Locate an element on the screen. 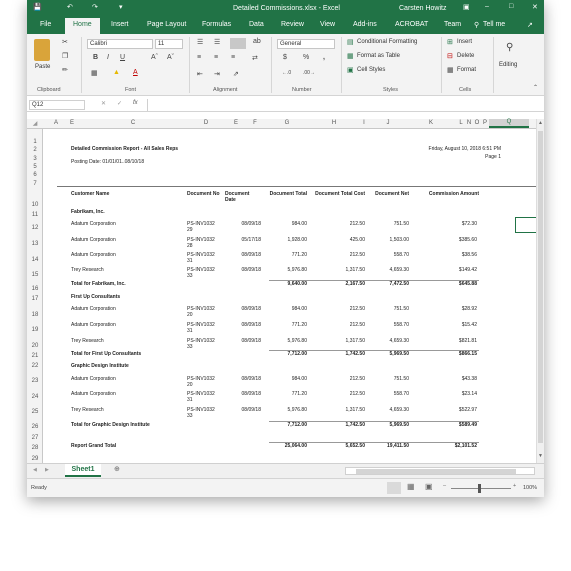 This screenshot has height=571, width=571. tab-insert: Insert is located at coordinates (120, 24).